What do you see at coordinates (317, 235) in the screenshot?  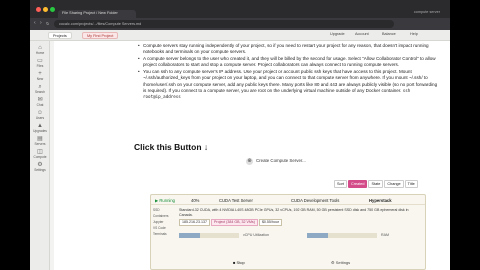 I see `ram-gauge-fill` at bounding box center [317, 235].